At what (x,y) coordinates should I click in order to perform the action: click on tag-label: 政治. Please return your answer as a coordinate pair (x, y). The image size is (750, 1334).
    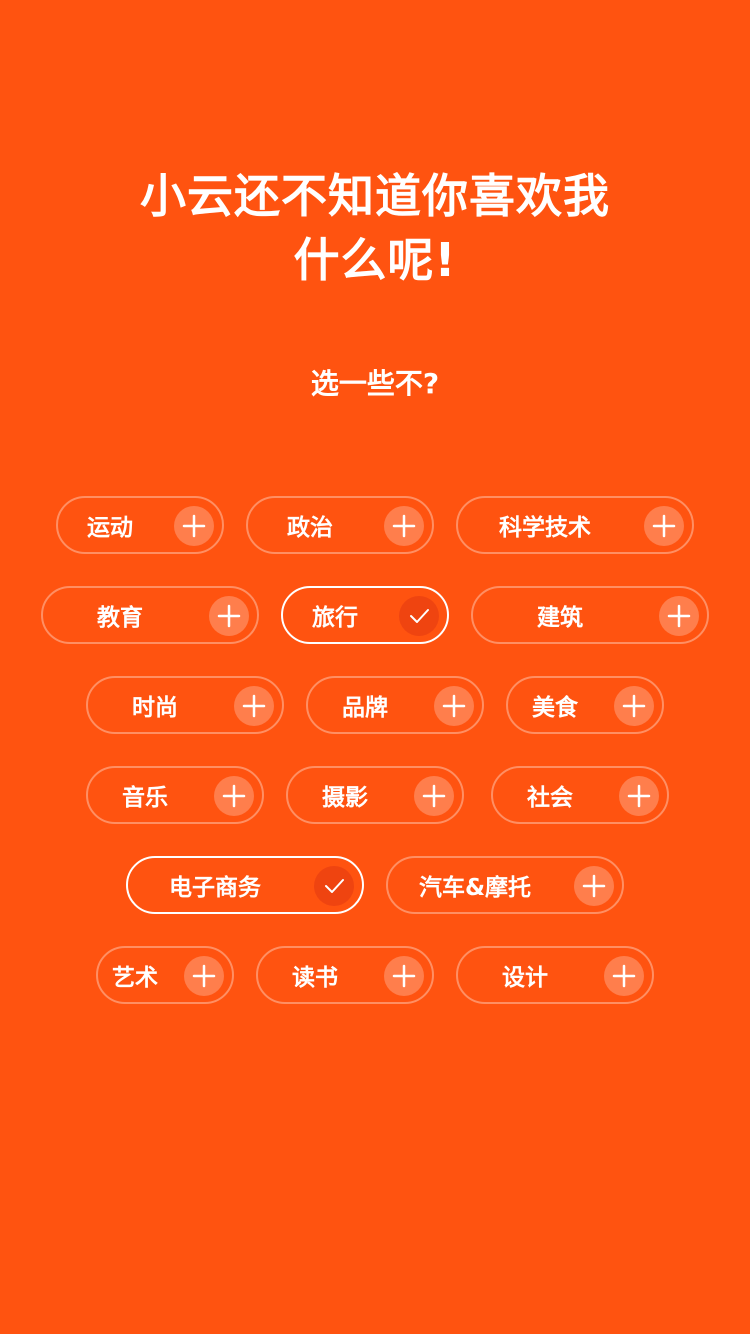
    Looking at the image, I should click on (310, 528).